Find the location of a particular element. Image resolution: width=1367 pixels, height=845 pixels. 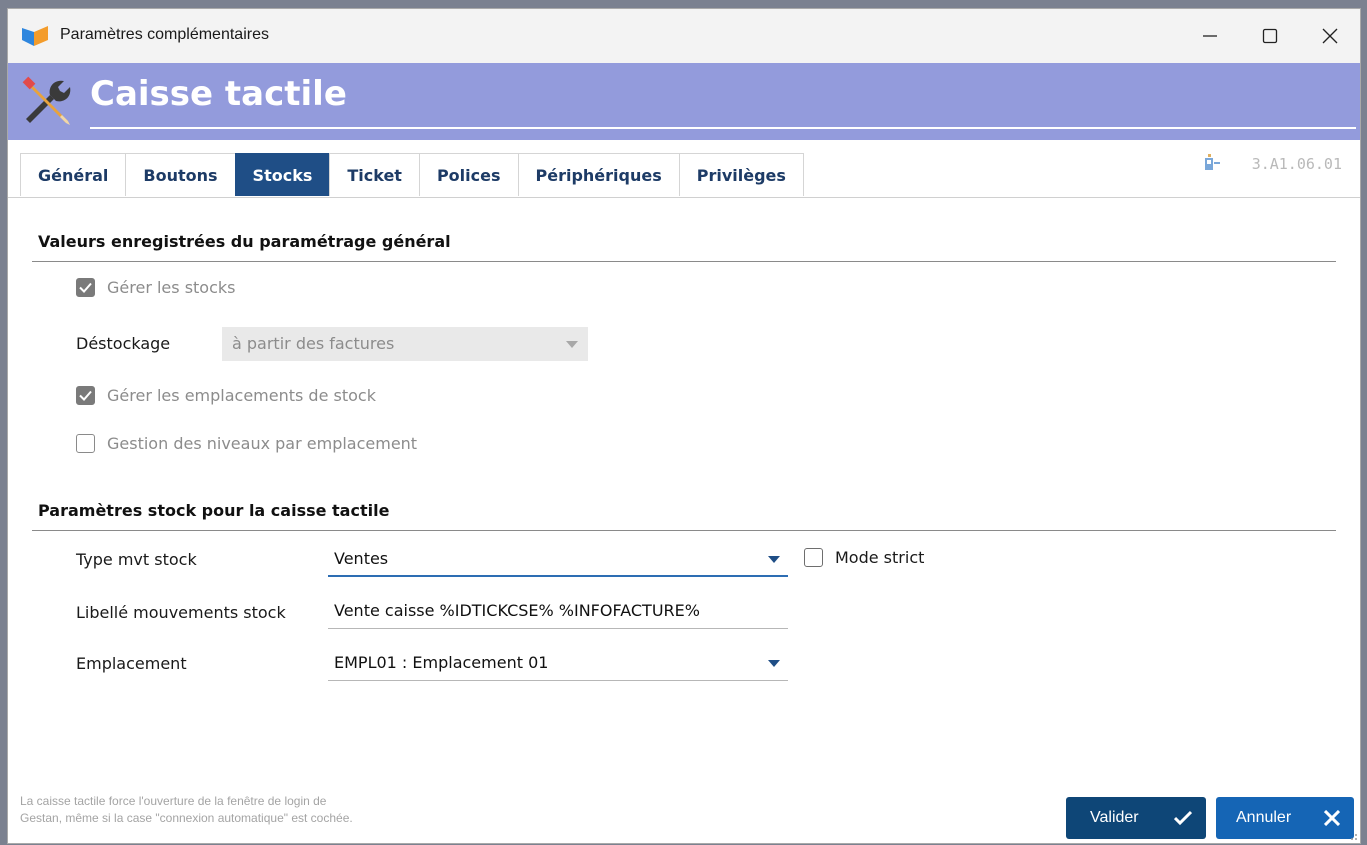

destockage-select: à partir des factures is located at coordinates (405, 344).